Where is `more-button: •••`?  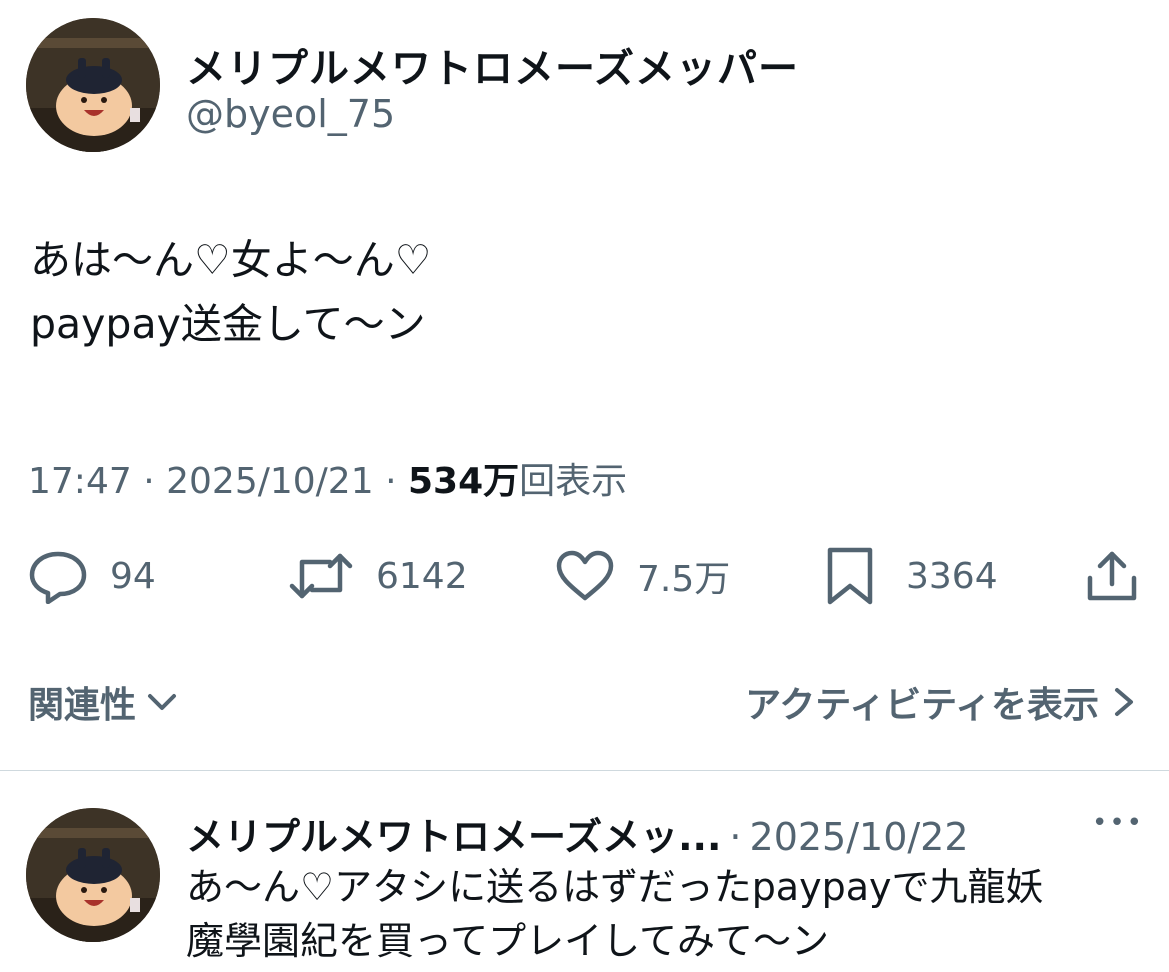 more-button: ••• is located at coordinates (1118, 823).